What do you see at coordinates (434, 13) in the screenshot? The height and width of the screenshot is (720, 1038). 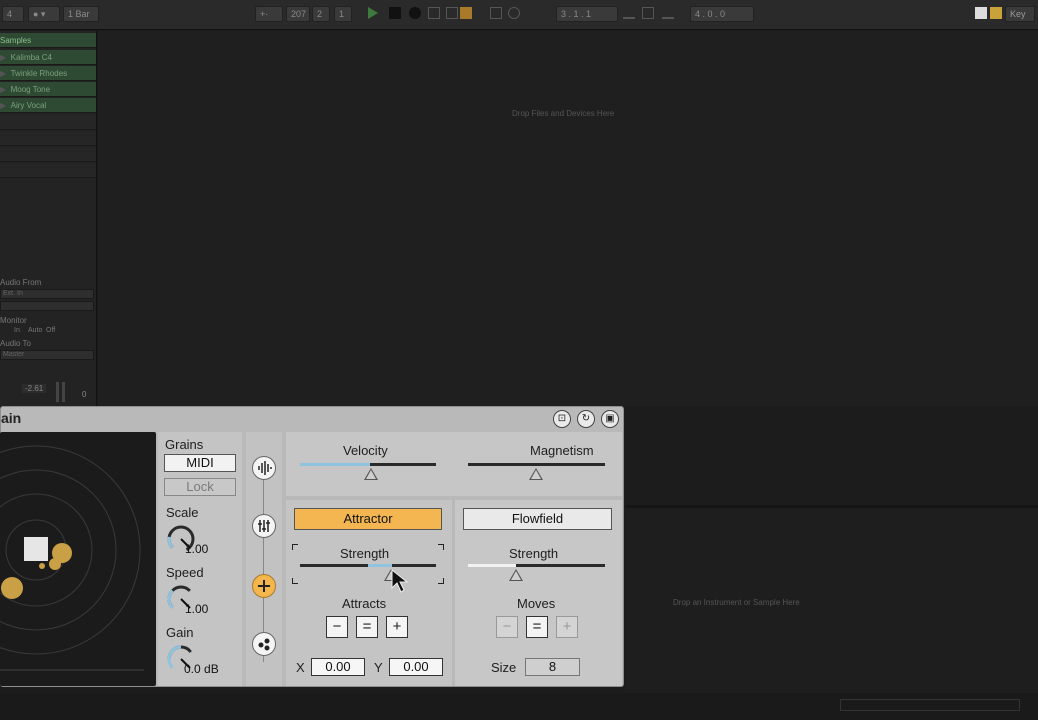 I see `overdub-icon` at bounding box center [434, 13].